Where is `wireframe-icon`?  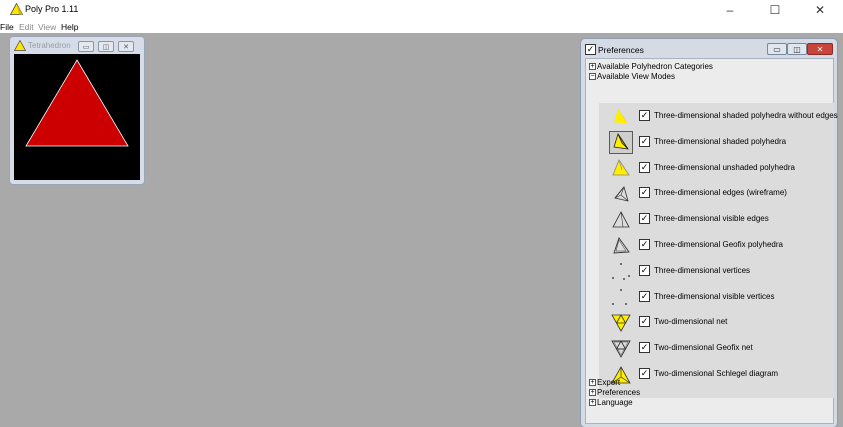
wireframe-icon is located at coordinates (621, 193).